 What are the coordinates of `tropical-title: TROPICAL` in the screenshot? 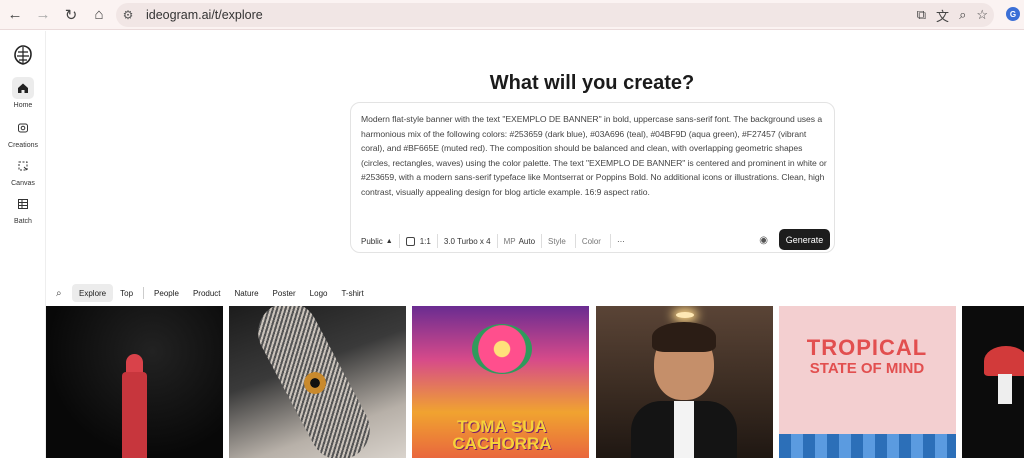 It's located at (867, 347).